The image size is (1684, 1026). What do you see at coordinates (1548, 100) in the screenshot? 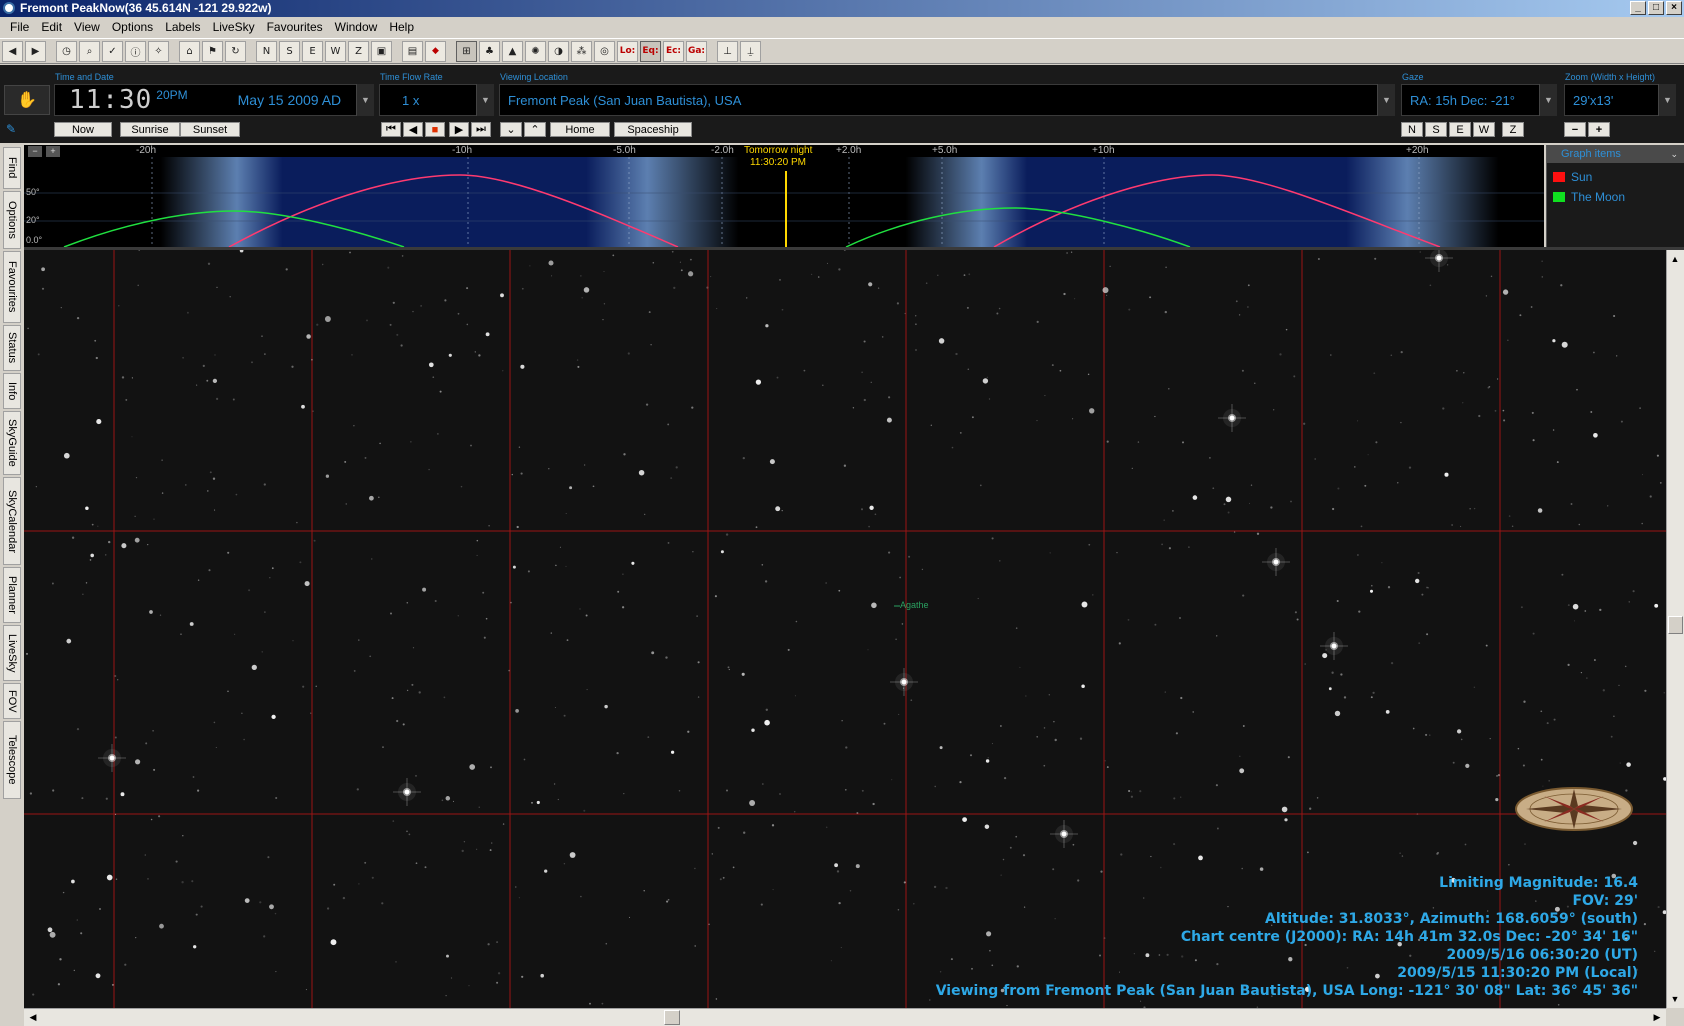
I see `gaze-dropdown-arrow: ▼` at bounding box center [1548, 100].